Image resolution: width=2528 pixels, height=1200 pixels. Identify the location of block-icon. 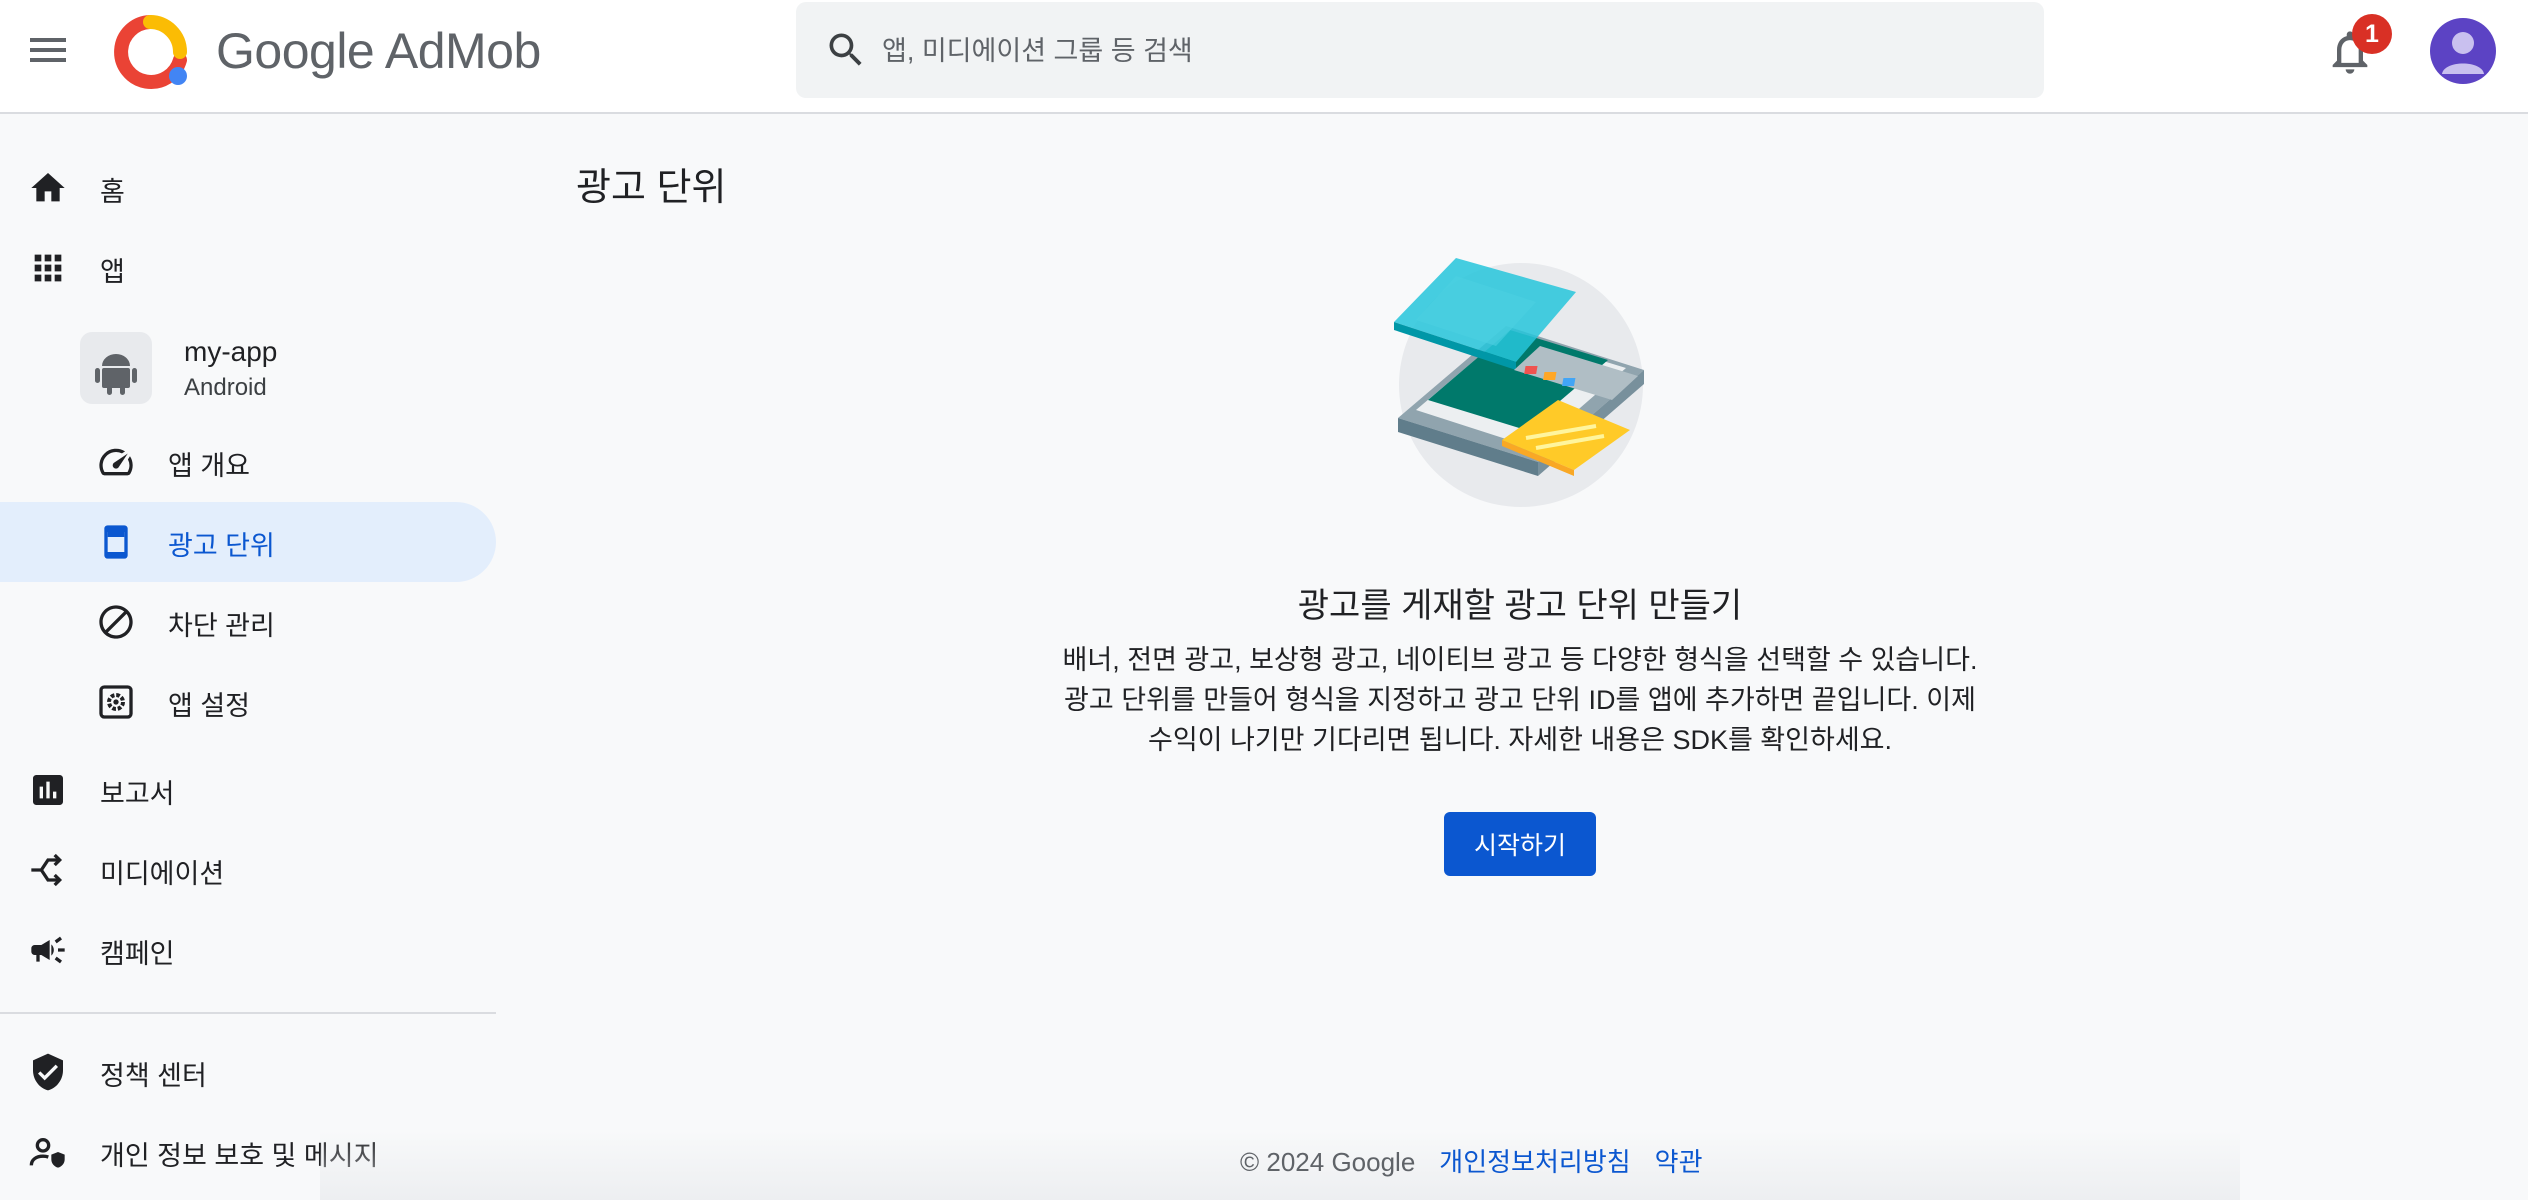
(116, 622).